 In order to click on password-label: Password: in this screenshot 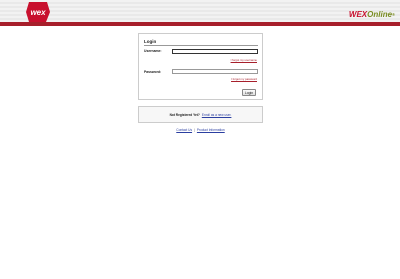, I will do `click(153, 72)`.